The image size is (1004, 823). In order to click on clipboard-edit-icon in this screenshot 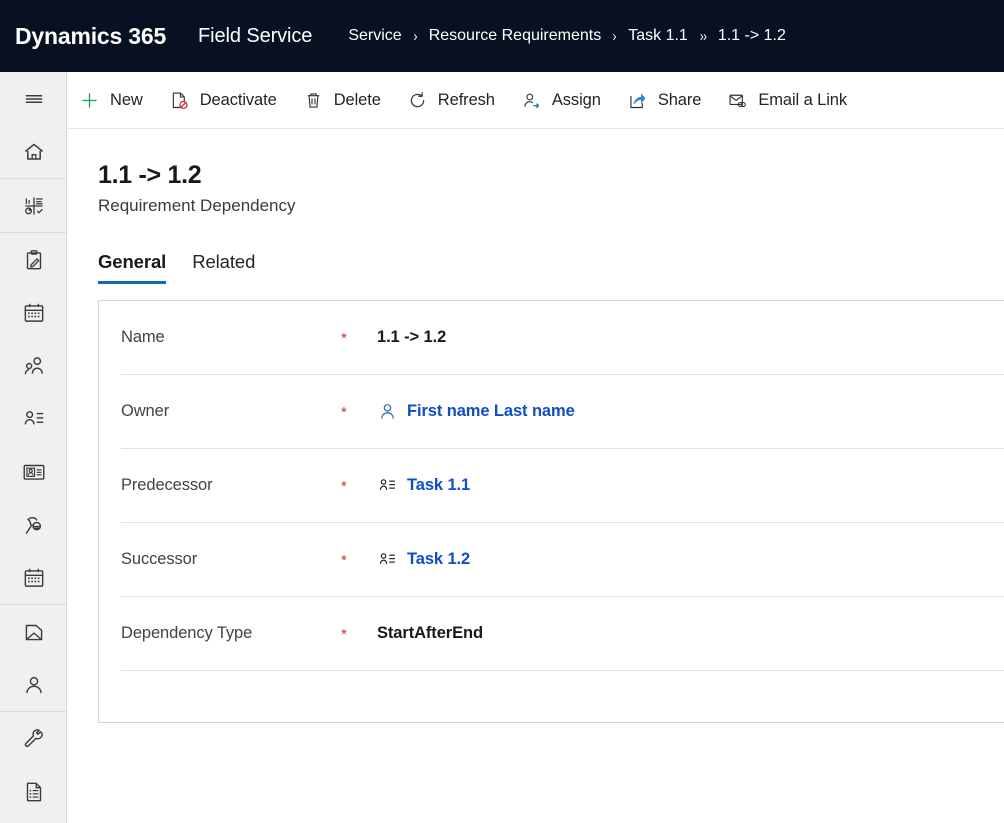, I will do `click(33, 259)`.